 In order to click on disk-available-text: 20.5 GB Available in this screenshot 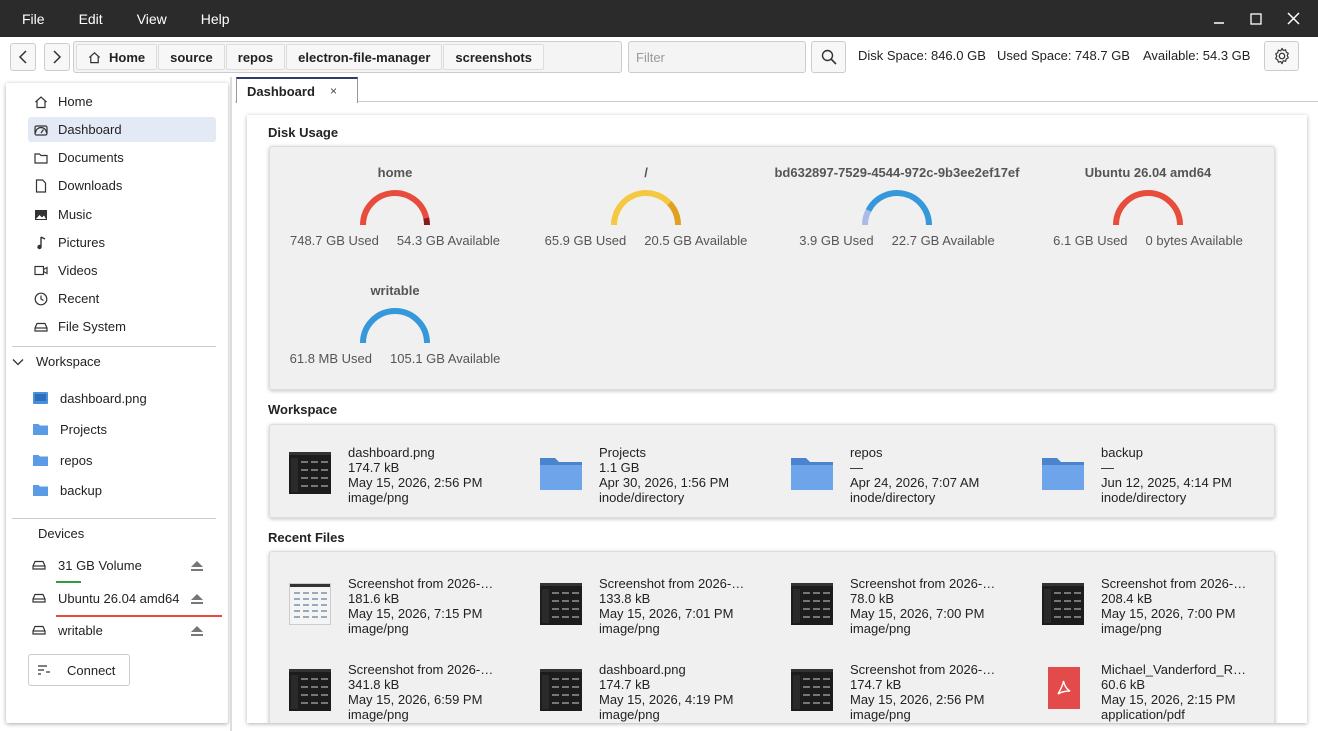, I will do `click(696, 240)`.